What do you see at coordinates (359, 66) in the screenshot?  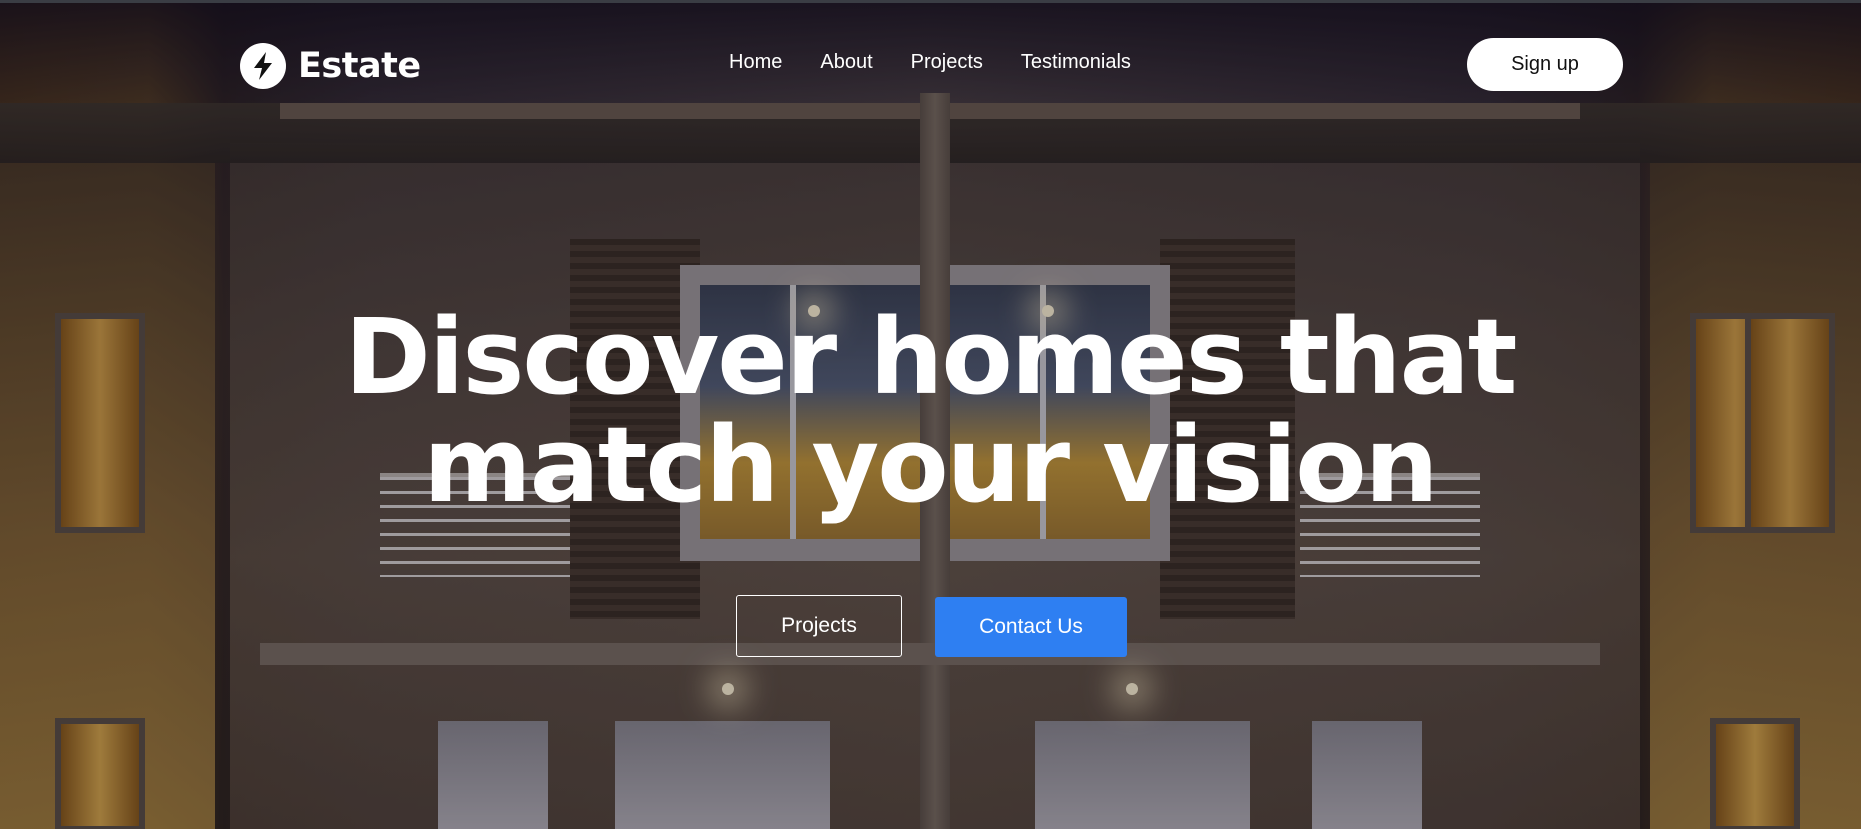 I see `brand-name: Estate` at bounding box center [359, 66].